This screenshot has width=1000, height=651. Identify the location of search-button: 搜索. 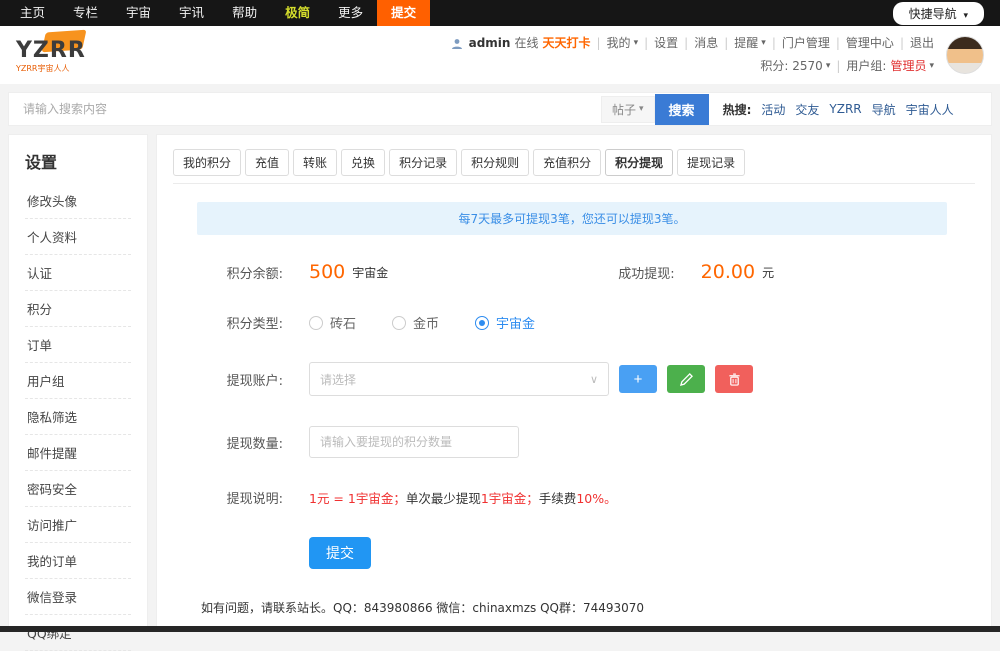
(681, 109).